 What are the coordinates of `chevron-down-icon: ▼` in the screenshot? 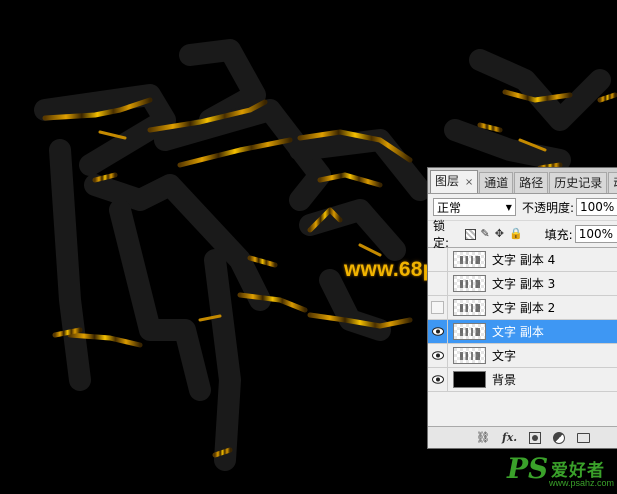 It's located at (508, 207).